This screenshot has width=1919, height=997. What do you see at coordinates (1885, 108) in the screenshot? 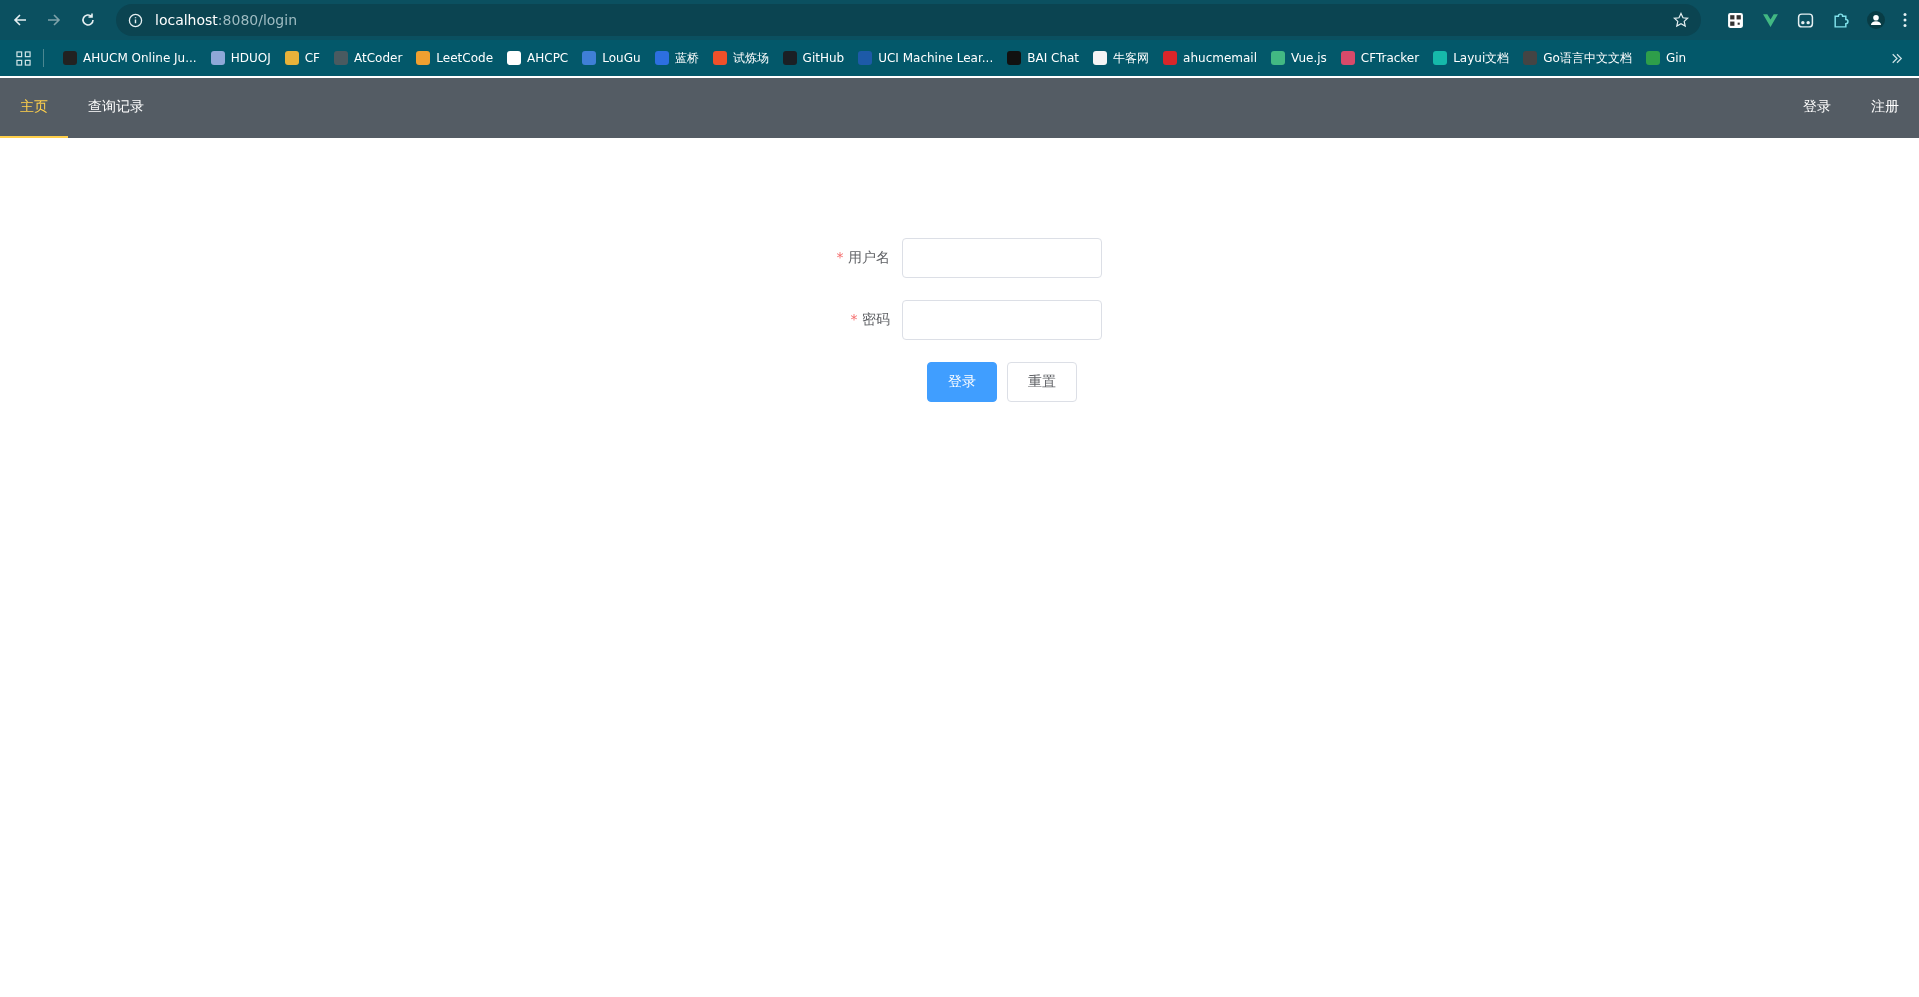
I see `nav-link: 注册` at bounding box center [1885, 108].